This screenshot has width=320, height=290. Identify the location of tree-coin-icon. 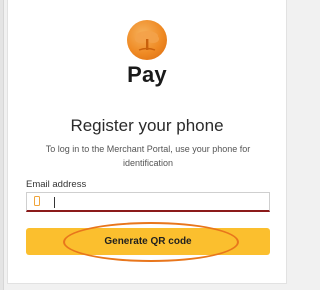
(147, 40).